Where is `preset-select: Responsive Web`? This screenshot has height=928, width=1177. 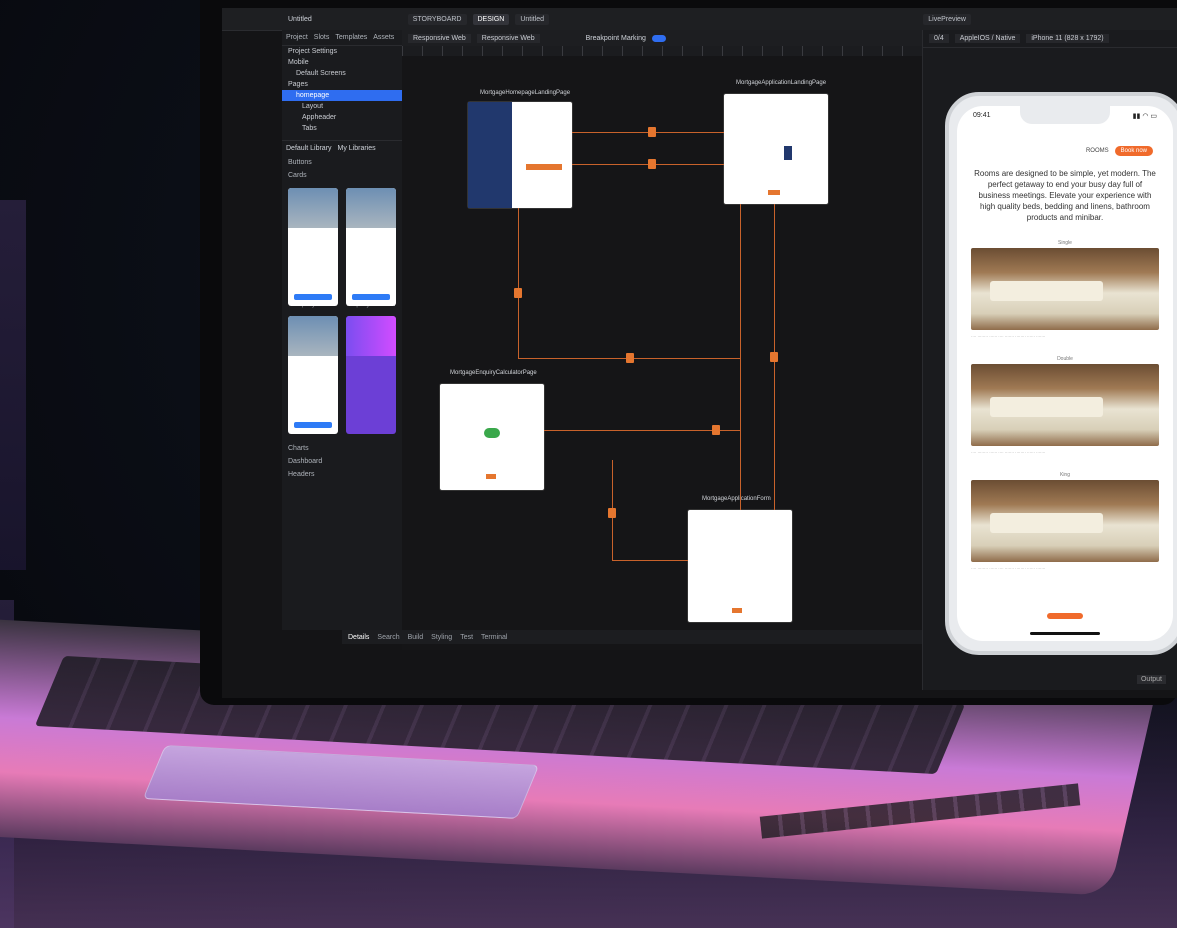
preset-select: Responsive Web is located at coordinates (508, 38).